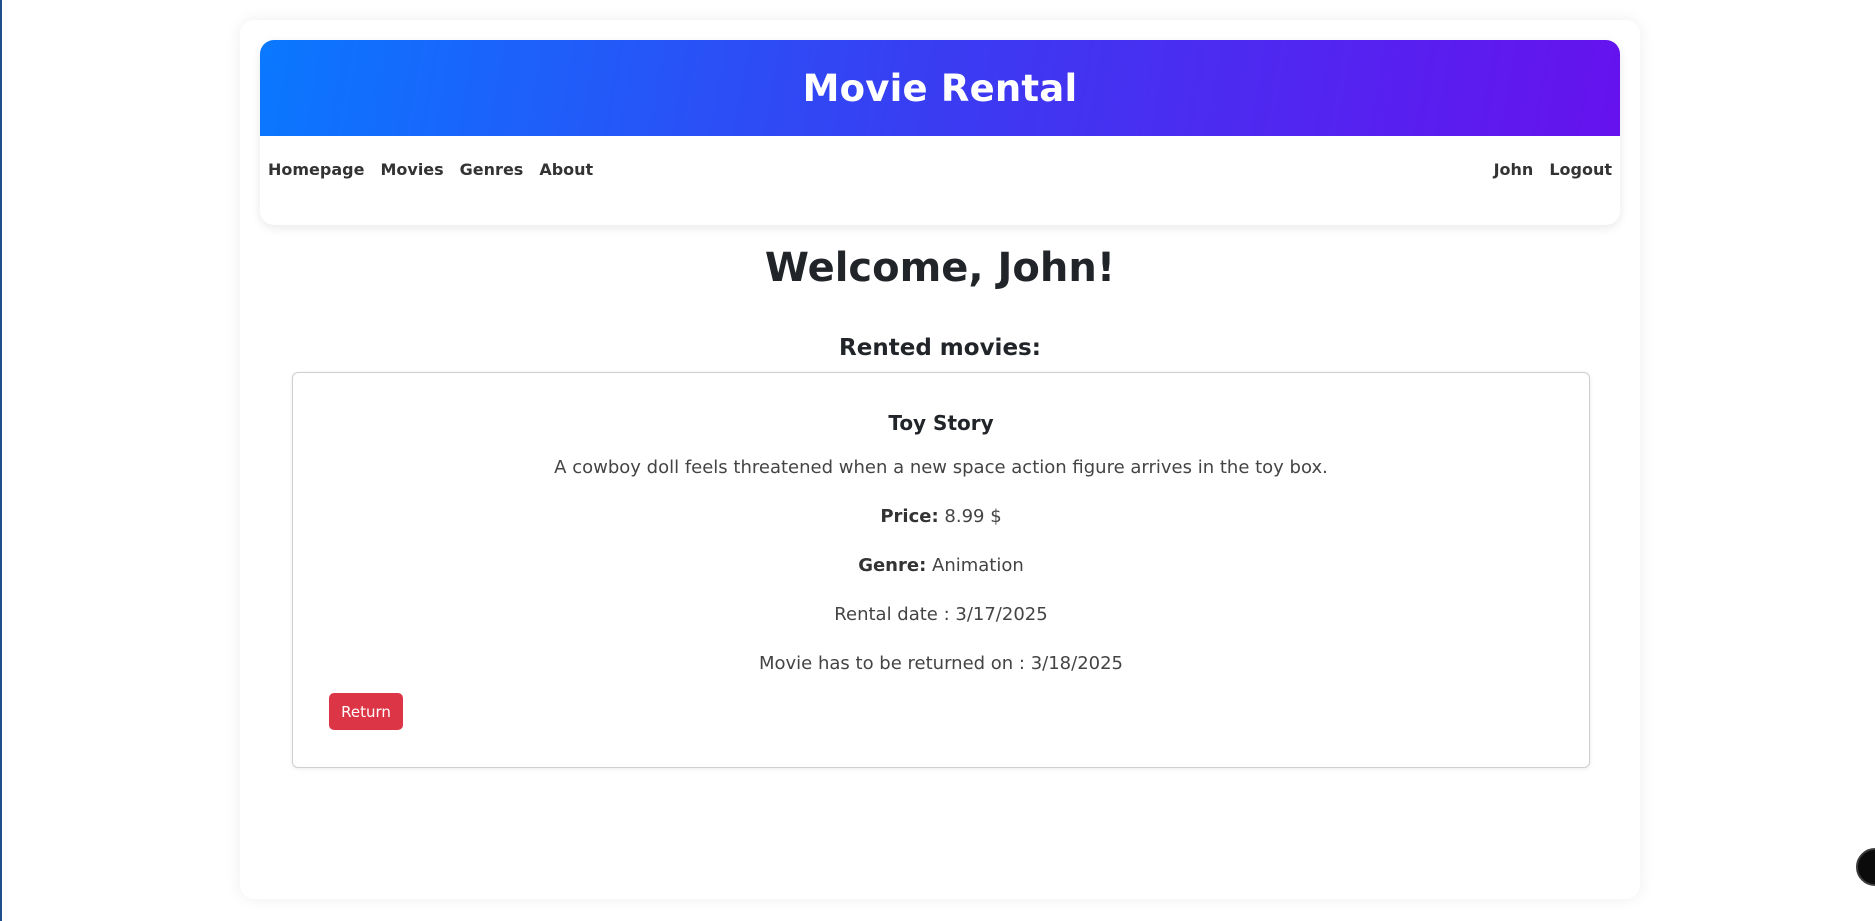  Describe the element at coordinates (941, 423) in the screenshot. I see `movie-title: Toy Story` at that location.